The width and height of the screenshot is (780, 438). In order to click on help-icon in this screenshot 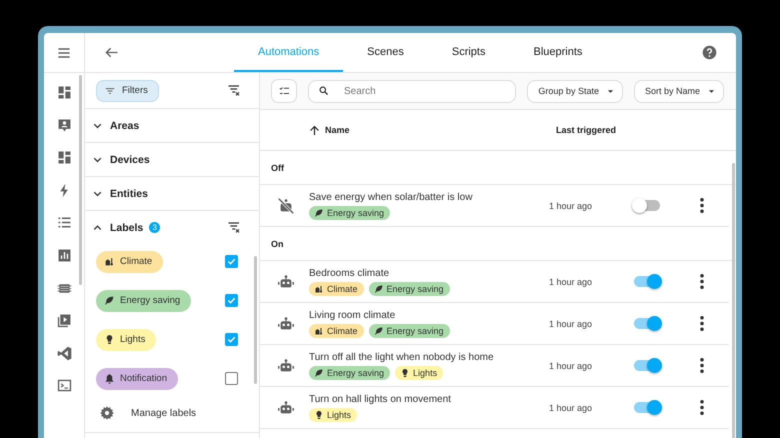, I will do `click(709, 52)`.